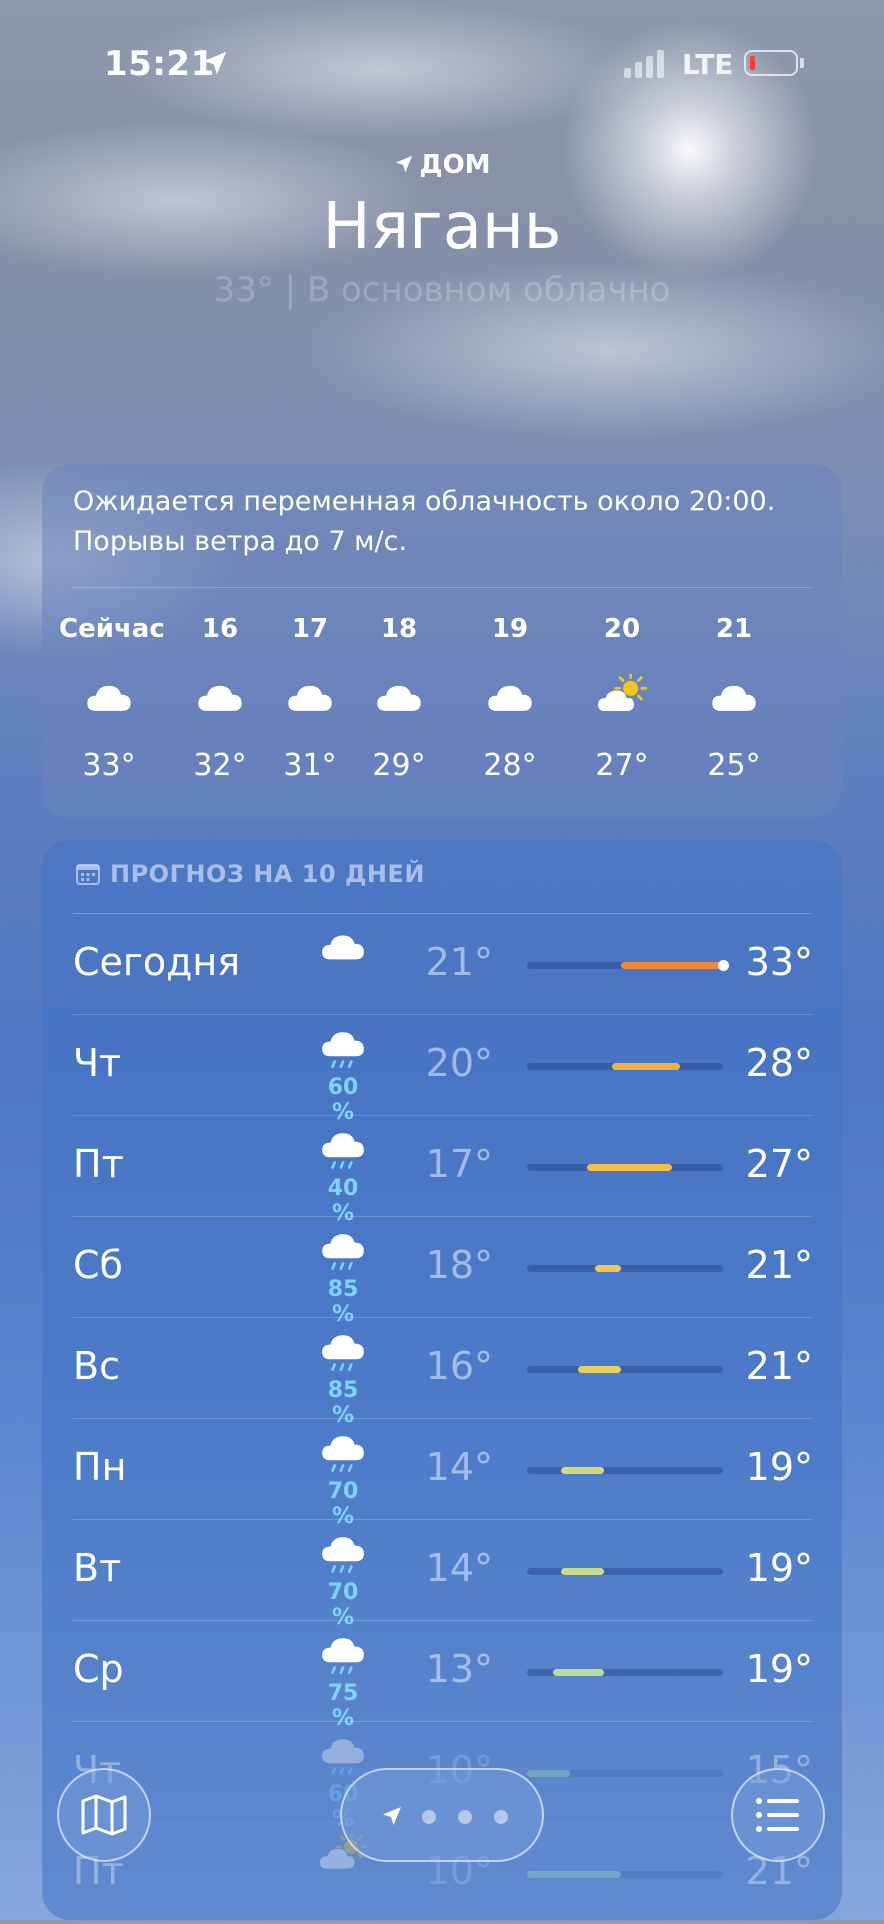  I want to click on hour-column: 21 25°, so click(734, 698).